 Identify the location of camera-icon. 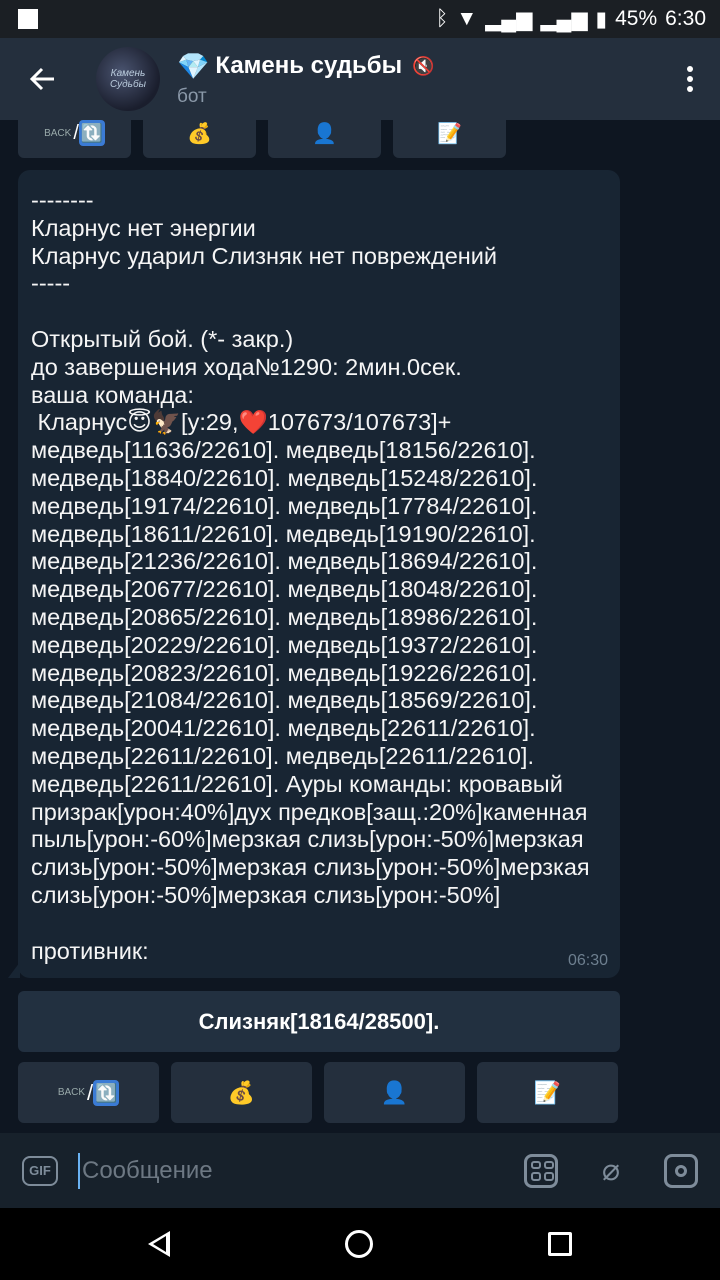
(681, 1170).